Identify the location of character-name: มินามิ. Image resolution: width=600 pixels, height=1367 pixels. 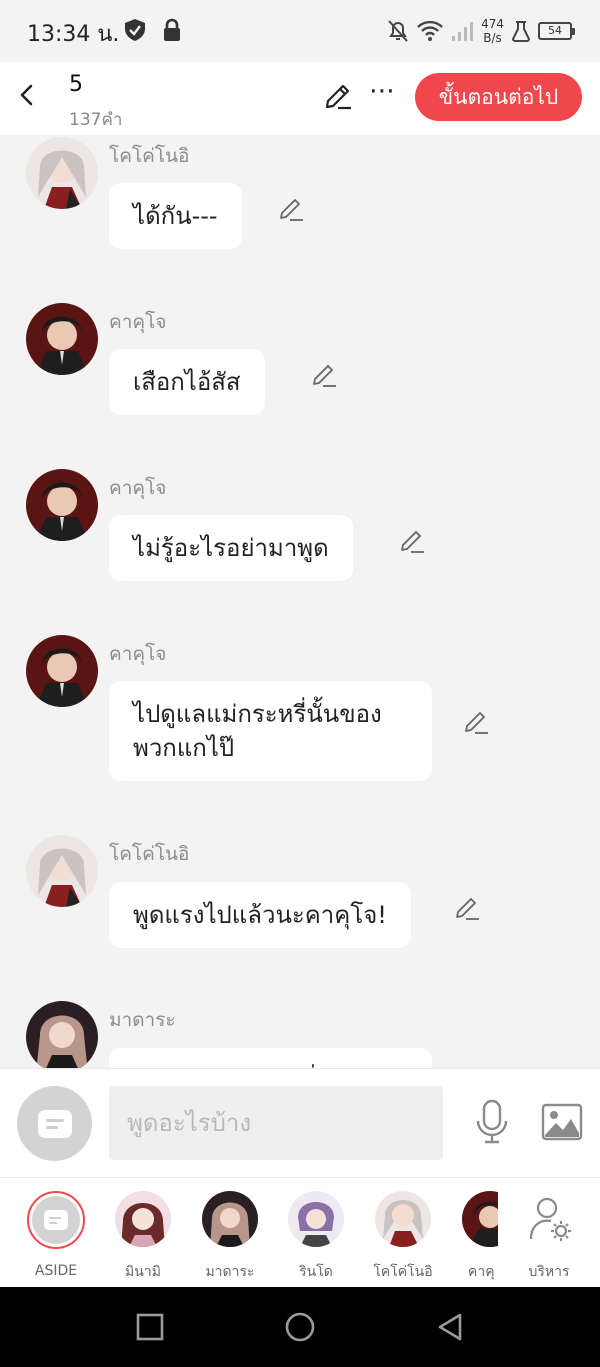
(143, 1272).